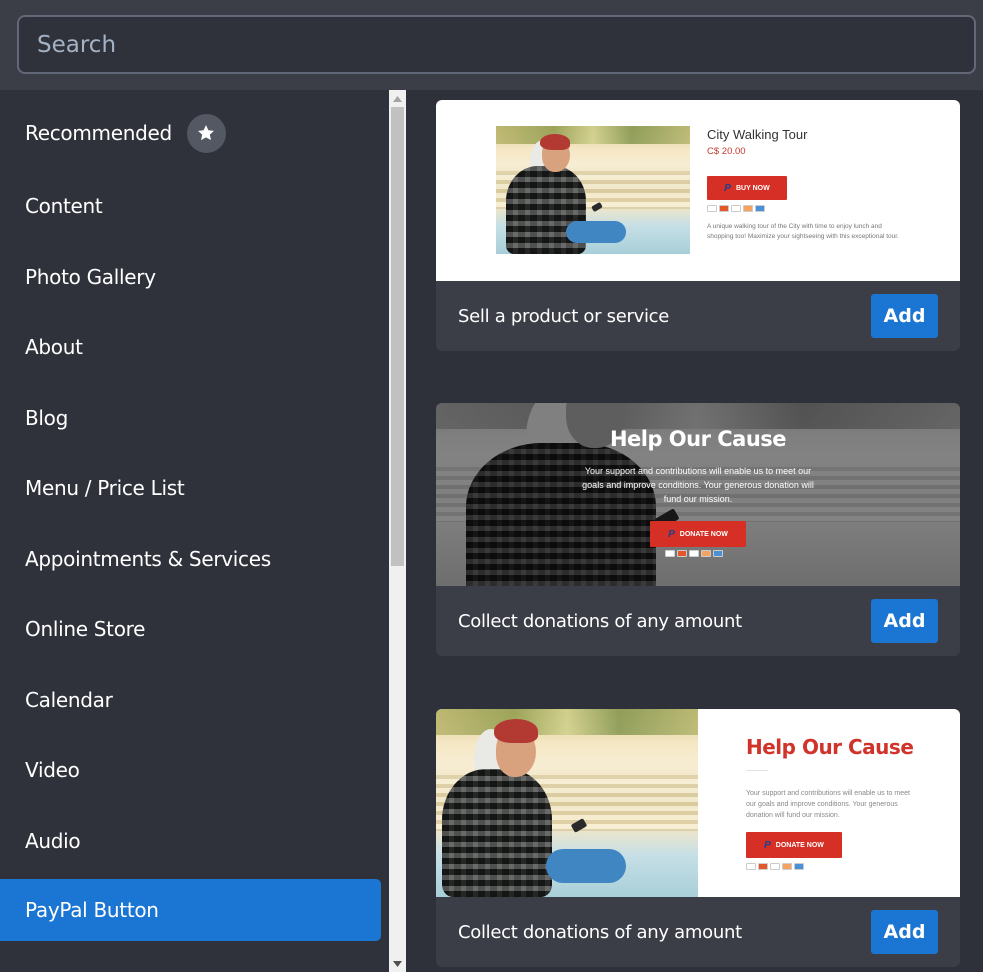  I want to click on sidebar-item-calendar: Calendar, so click(190, 700).